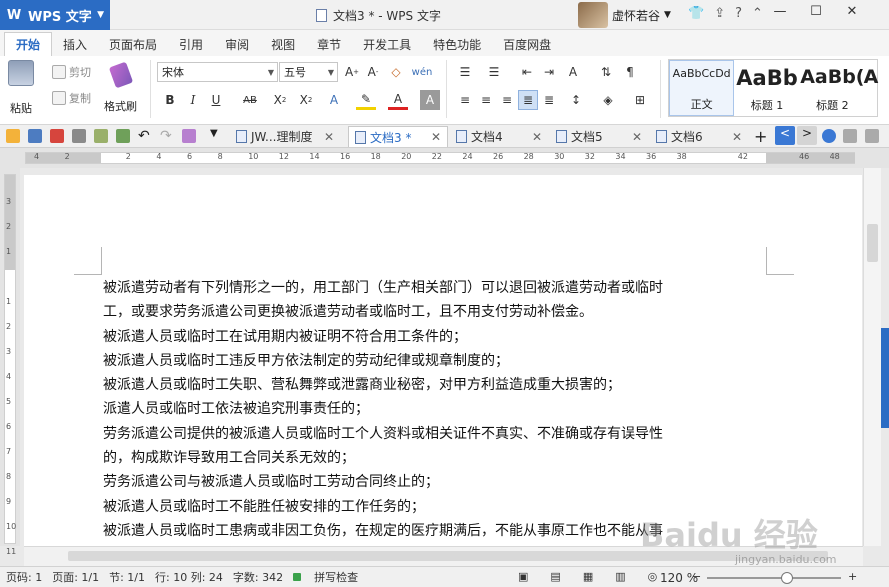 Image resolution: width=889 pixels, height=587 pixels. I want to click on help-icon: ?, so click(738, 13).